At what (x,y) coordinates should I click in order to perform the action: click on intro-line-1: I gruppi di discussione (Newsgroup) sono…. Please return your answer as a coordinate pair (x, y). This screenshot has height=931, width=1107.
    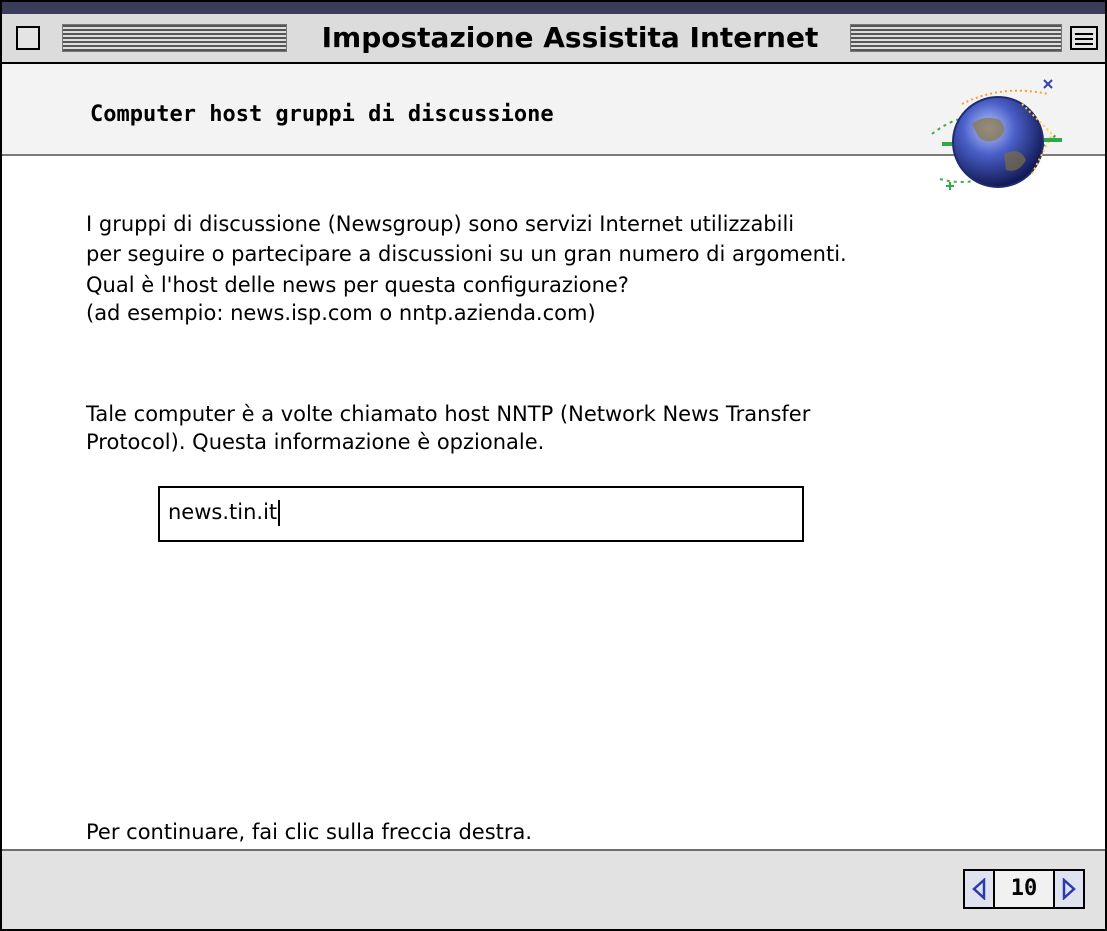
    Looking at the image, I should click on (440, 224).